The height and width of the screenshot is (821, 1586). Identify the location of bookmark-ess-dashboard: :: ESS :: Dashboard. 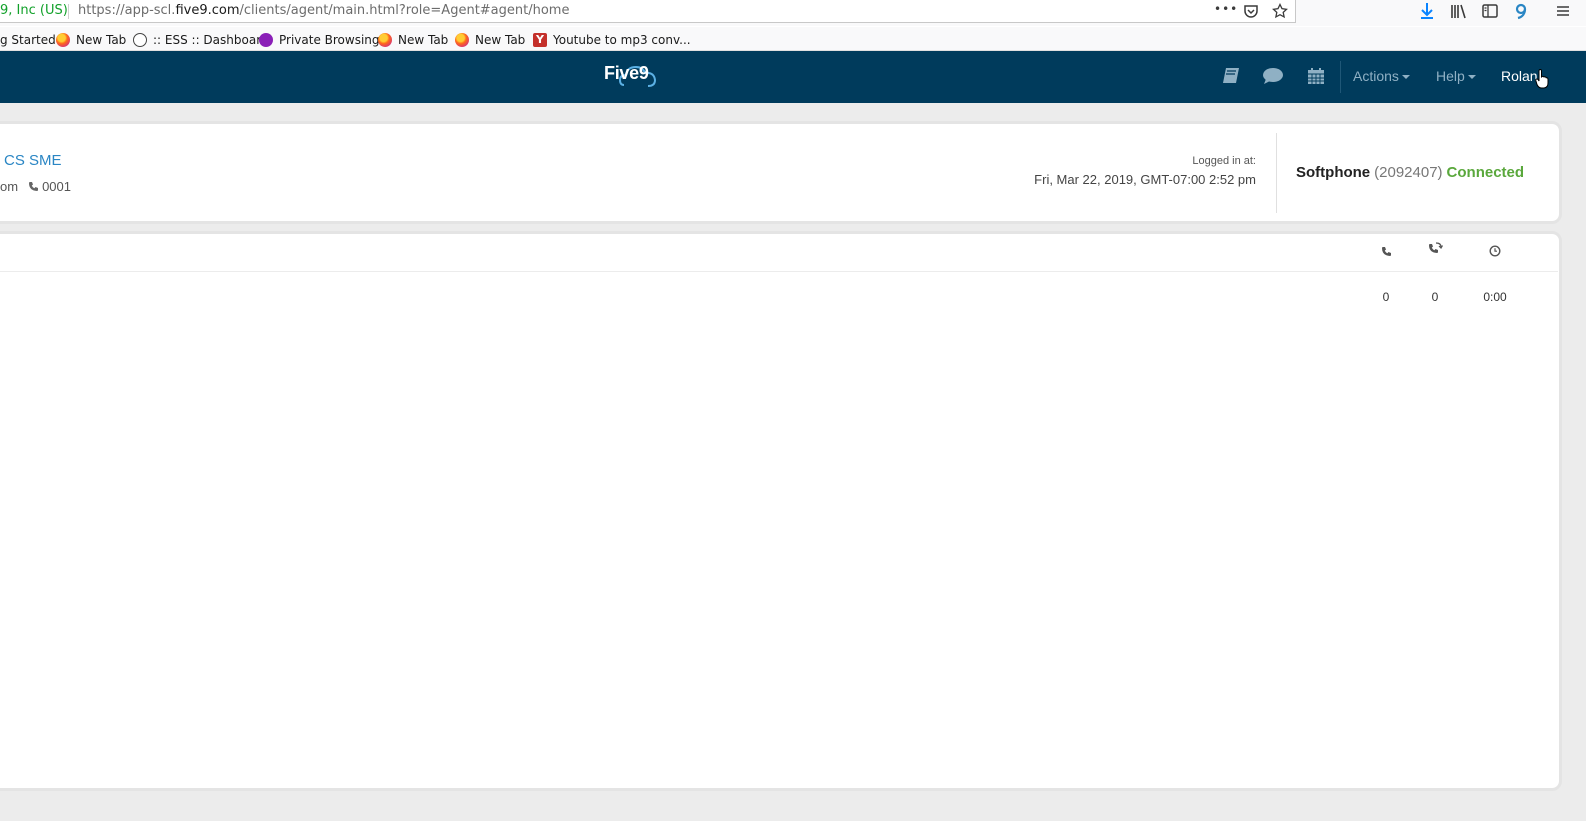
(201, 40).